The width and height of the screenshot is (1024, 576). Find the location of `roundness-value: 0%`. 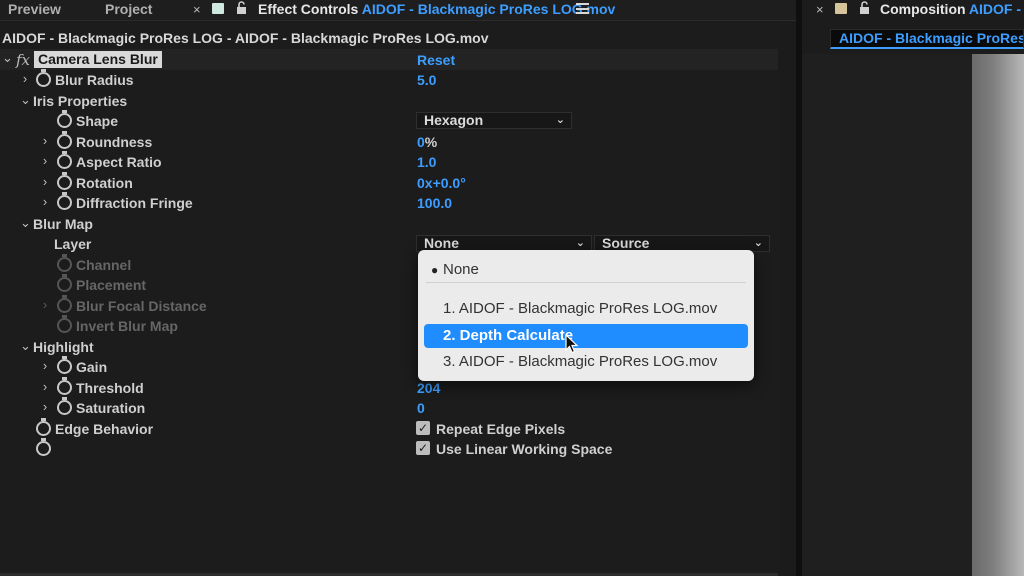

roundness-value: 0% is located at coordinates (427, 142).